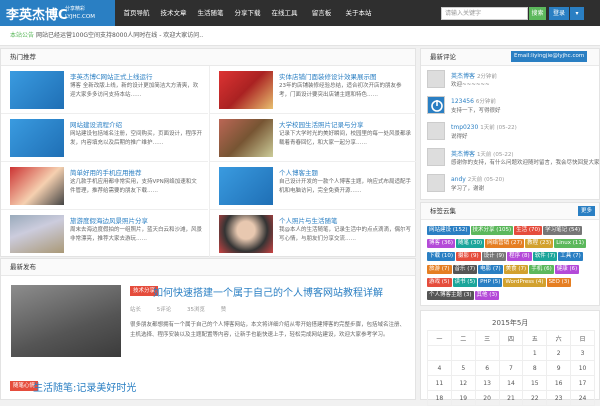 The height and width of the screenshot is (406, 600). I want to click on calendar-day: 14, so click(511, 383).